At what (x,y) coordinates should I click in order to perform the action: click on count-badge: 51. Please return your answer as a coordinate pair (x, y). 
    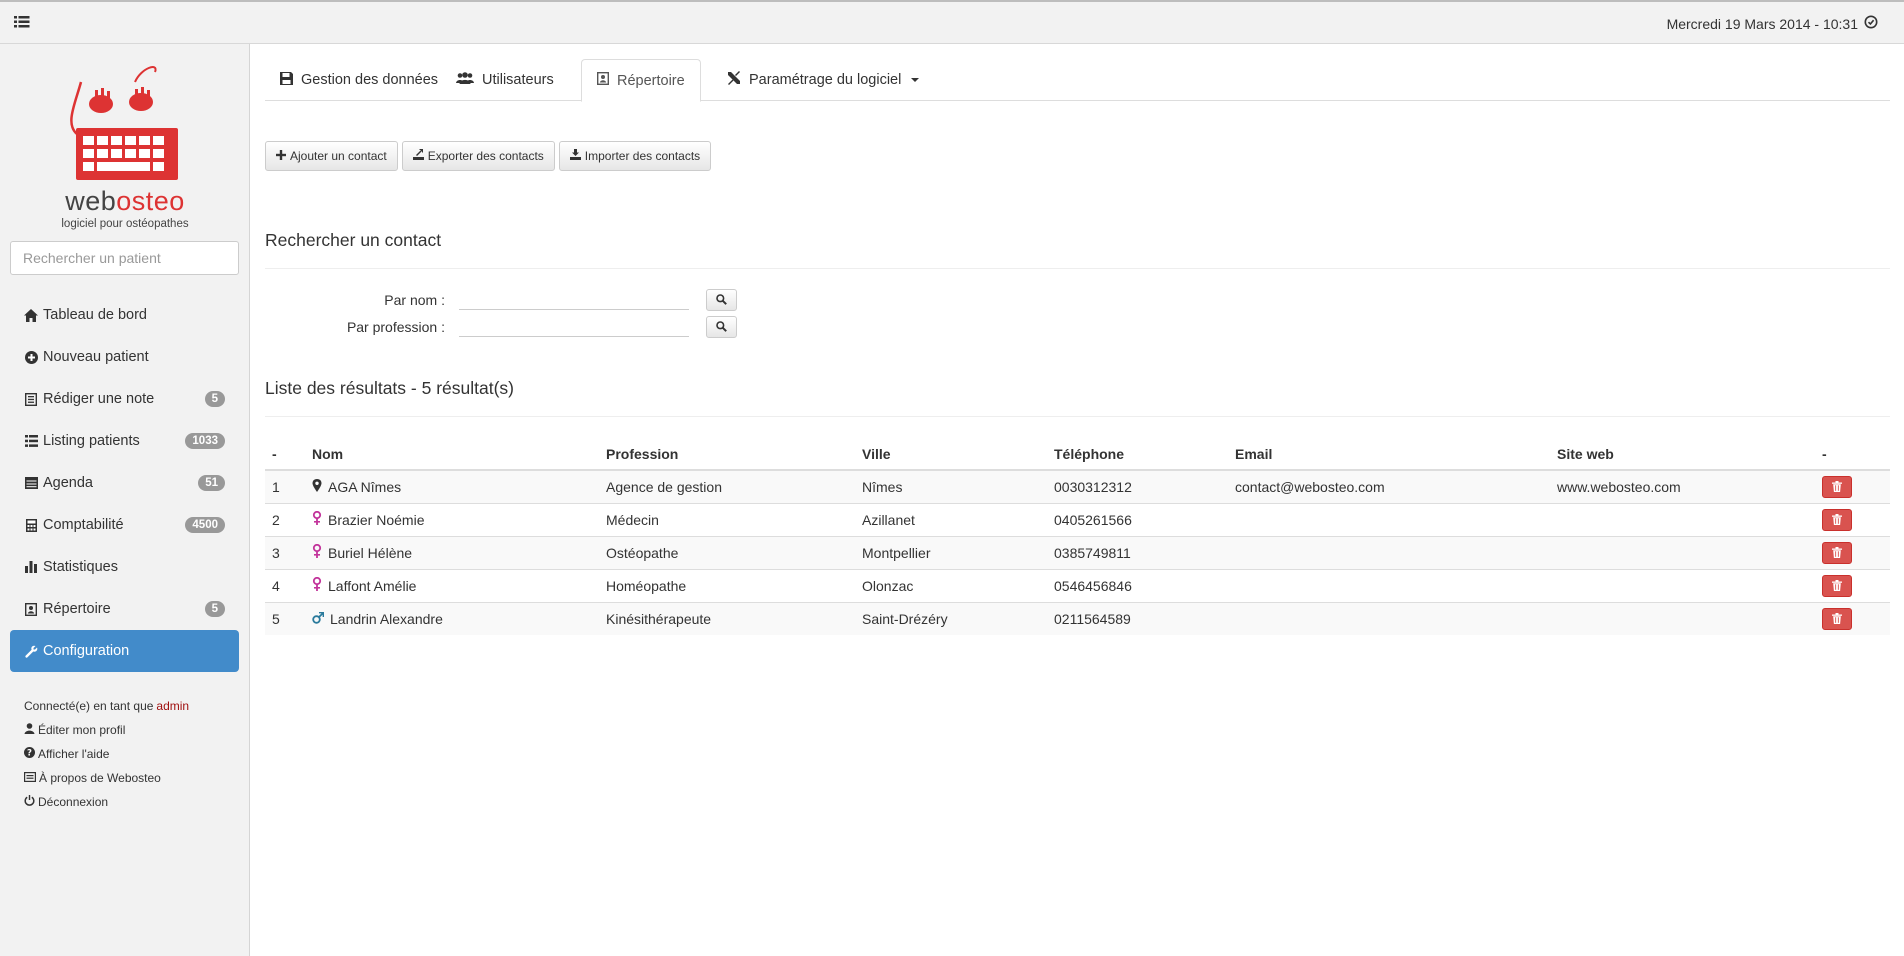
    Looking at the image, I should click on (211, 483).